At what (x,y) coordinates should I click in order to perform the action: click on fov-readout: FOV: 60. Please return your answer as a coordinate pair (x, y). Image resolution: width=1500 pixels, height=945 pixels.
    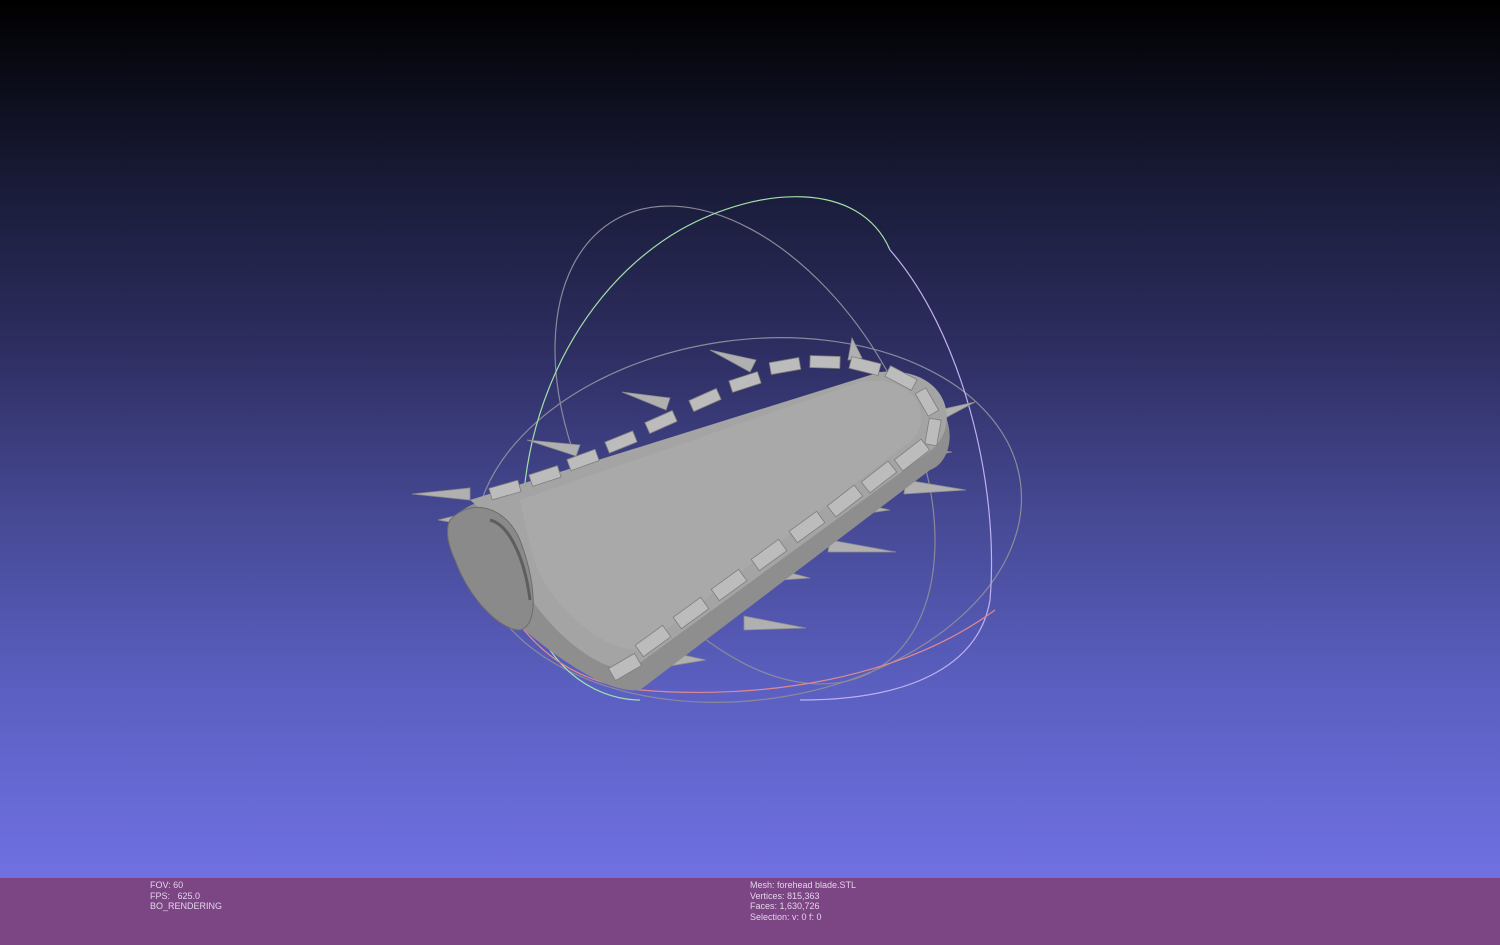
    Looking at the image, I should click on (167, 885).